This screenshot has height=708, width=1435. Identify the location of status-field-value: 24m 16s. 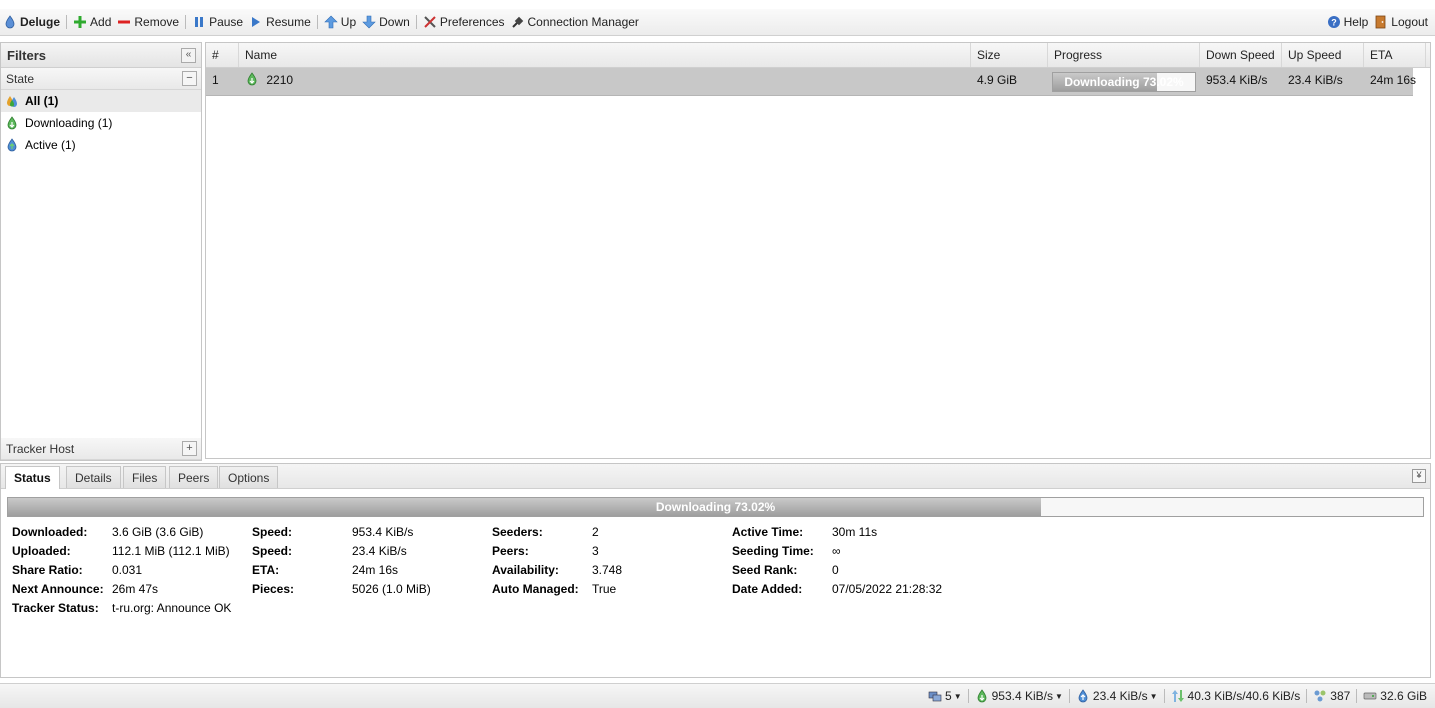
(375, 570).